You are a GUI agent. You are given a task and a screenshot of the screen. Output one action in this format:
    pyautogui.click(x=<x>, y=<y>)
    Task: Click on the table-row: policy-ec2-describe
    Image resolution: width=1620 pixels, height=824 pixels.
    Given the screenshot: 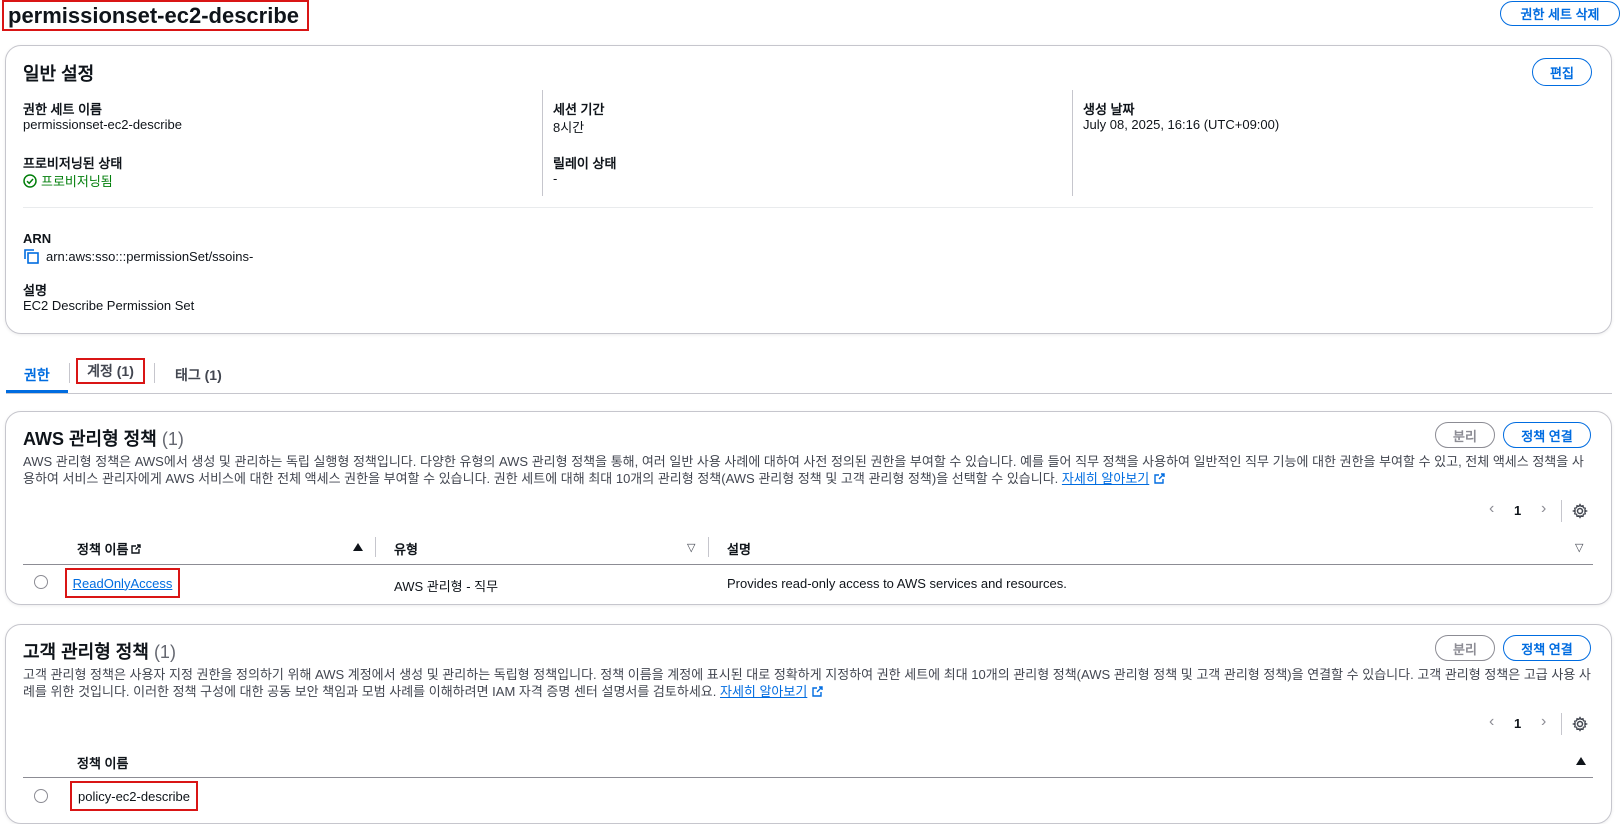 What is the action you would take?
    pyautogui.click(x=134, y=796)
    